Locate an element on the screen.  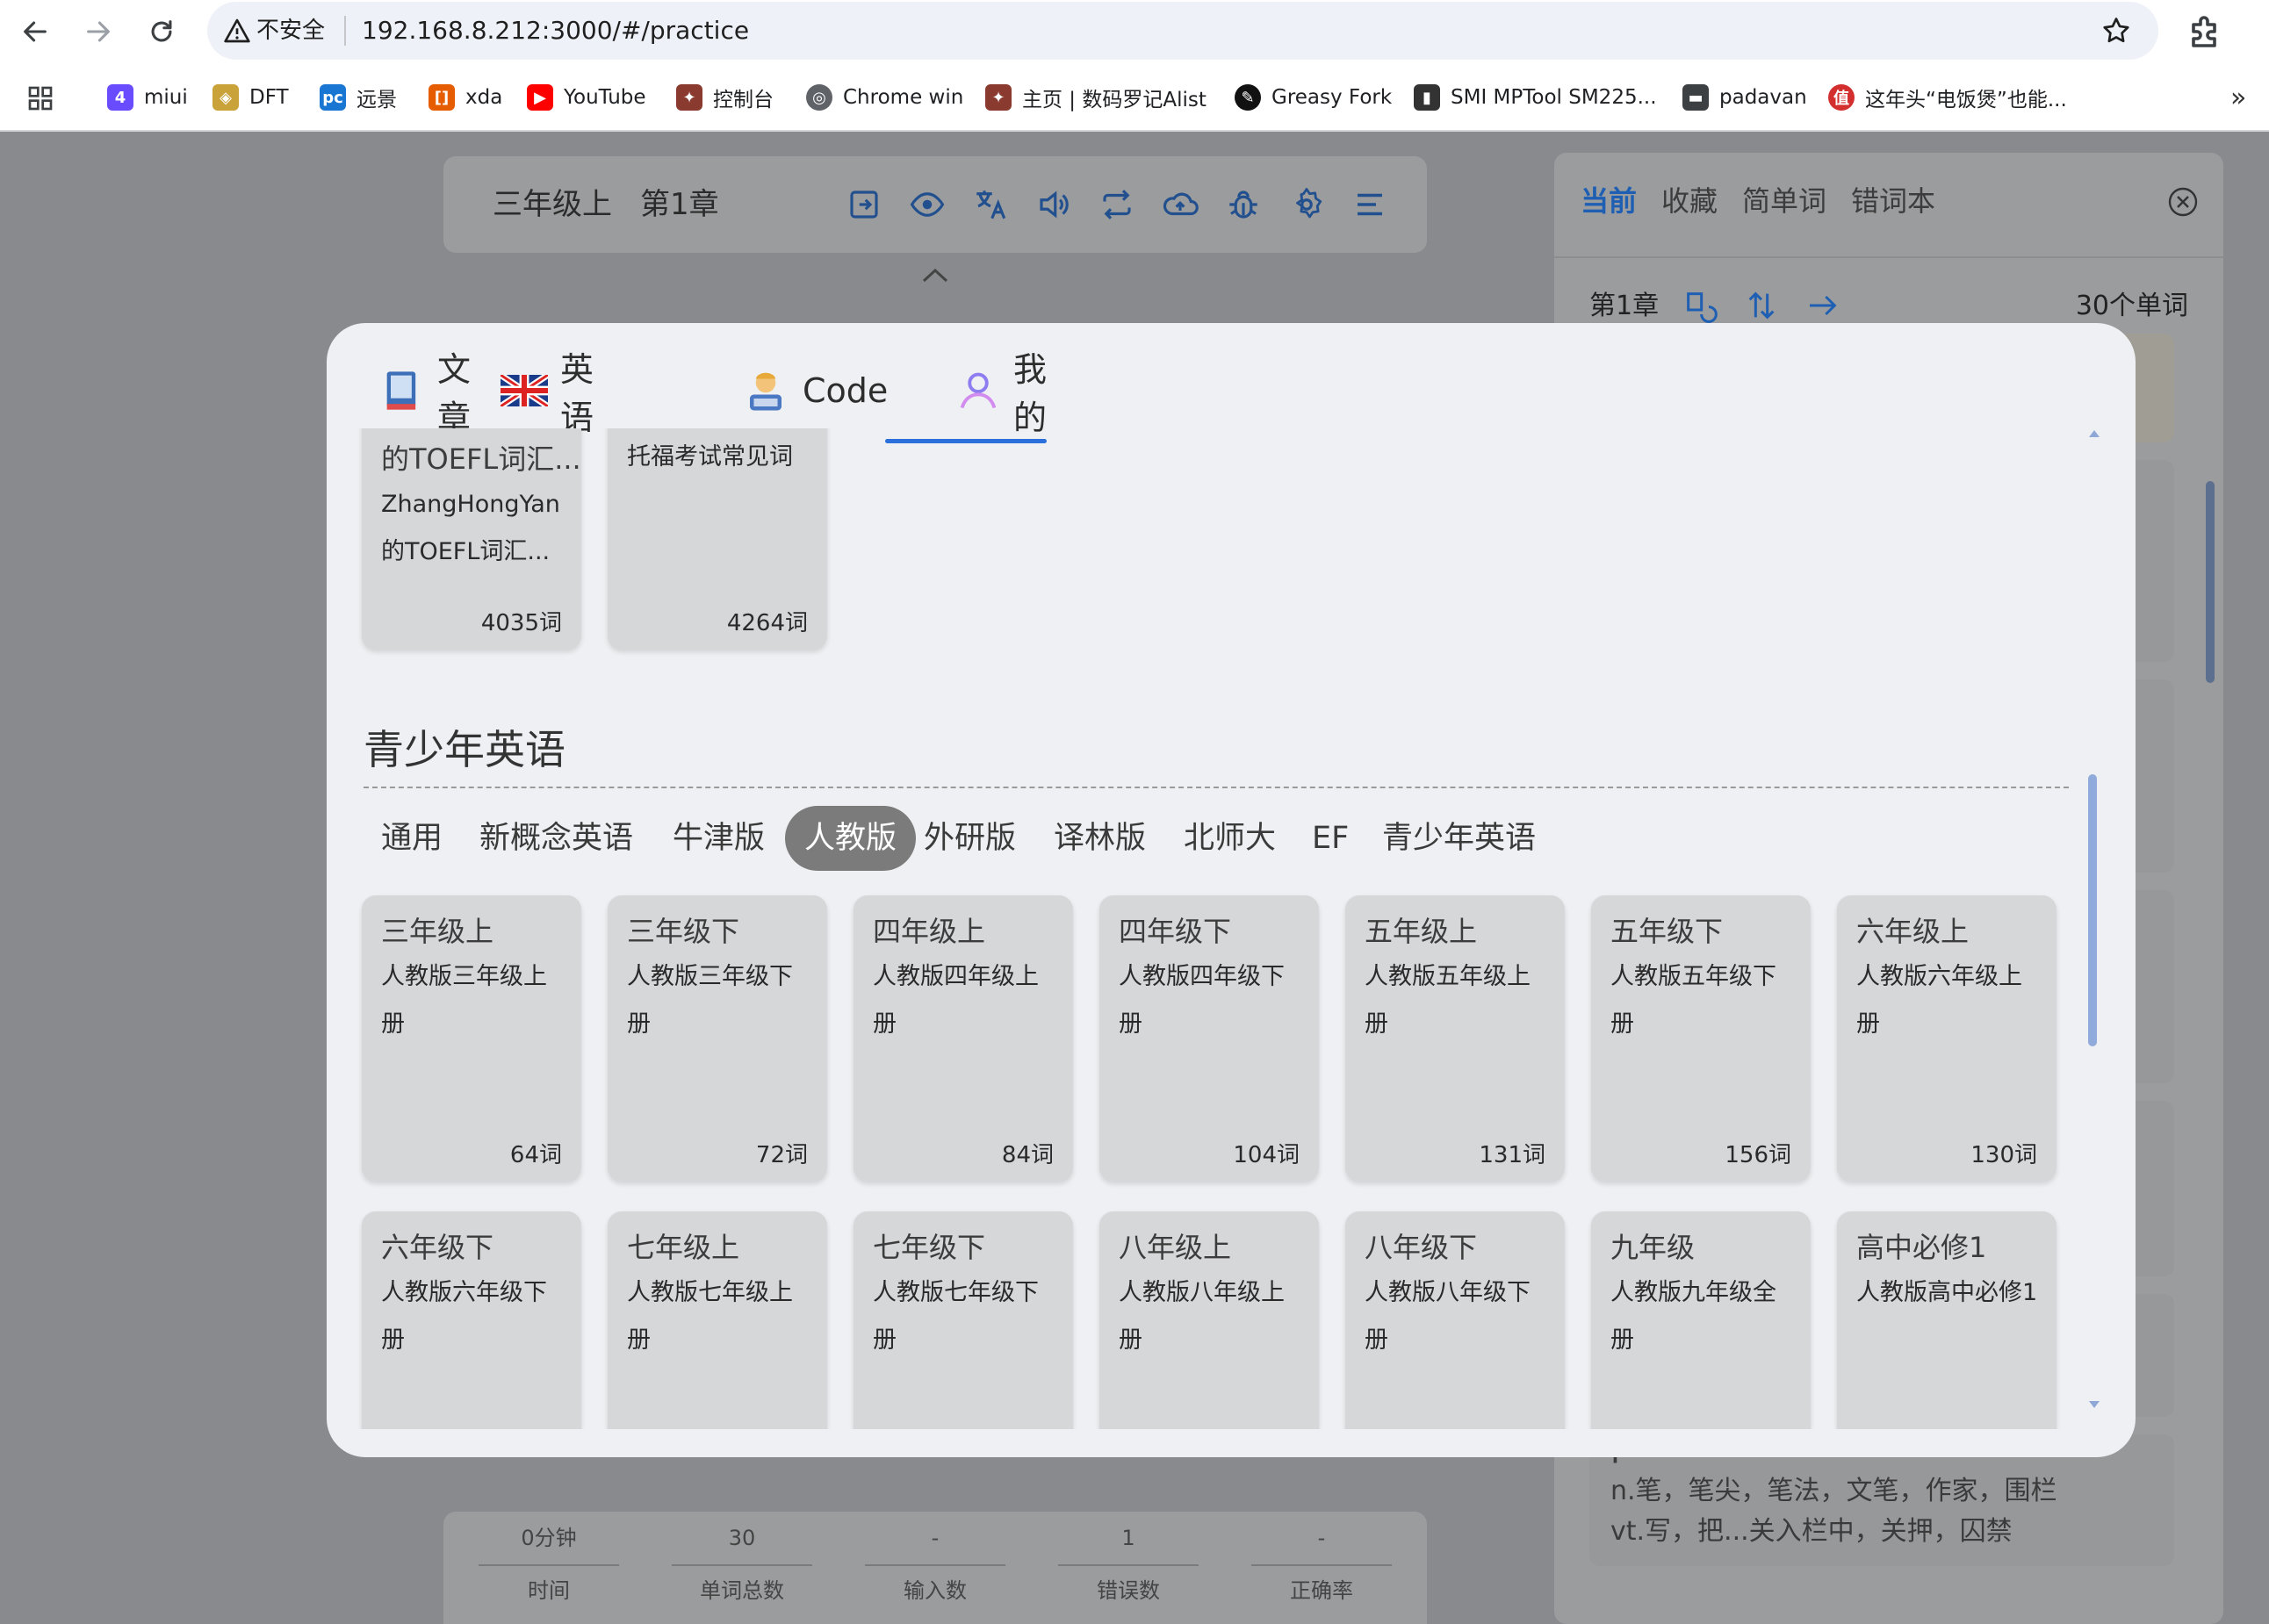
scroll-up-arrow-icon is located at coordinates (2094, 434).